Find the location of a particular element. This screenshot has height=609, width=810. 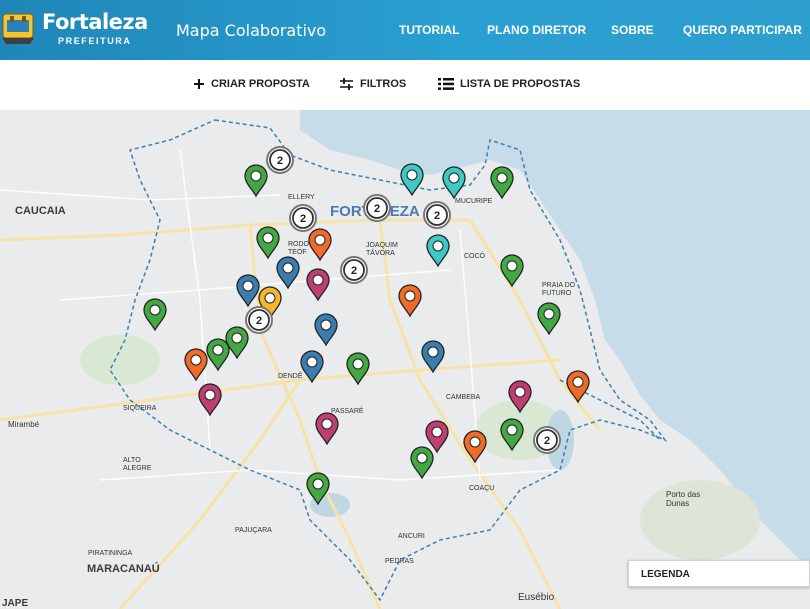

app-title: Mapa Colaborativo is located at coordinates (251, 30).